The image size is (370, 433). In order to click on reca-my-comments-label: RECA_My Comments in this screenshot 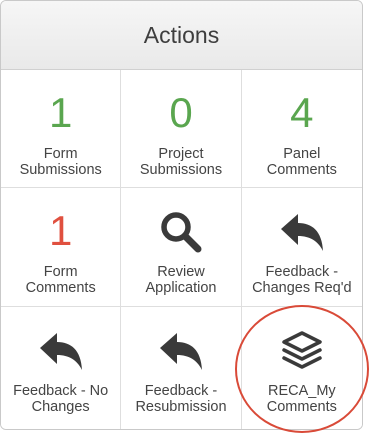, I will do `click(301, 399)`.